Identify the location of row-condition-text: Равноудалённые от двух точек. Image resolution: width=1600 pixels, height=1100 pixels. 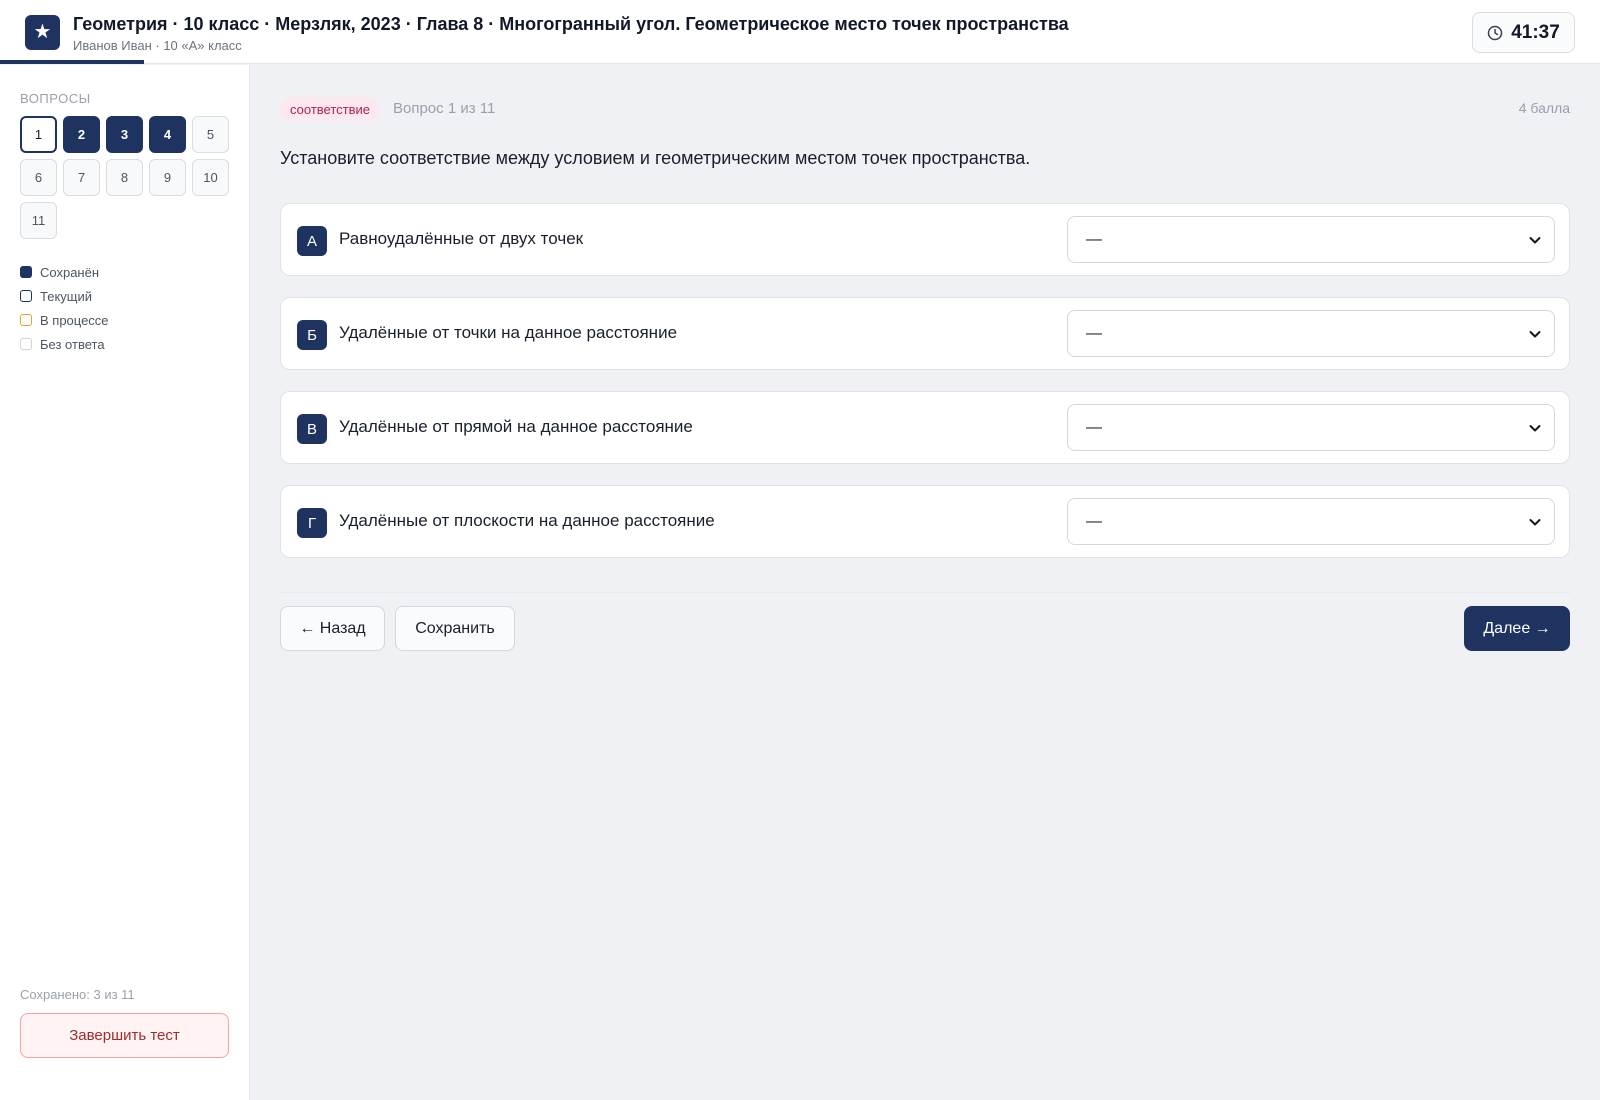
(461, 238).